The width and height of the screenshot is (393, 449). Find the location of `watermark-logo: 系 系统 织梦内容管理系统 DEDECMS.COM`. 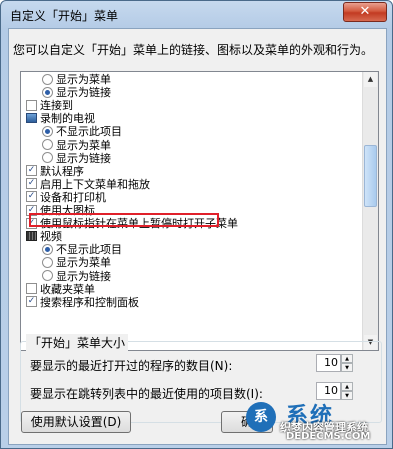

watermark-logo: 系 系统 织梦内容管理系统 DEDECMS.COM is located at coordinates (316, 420).